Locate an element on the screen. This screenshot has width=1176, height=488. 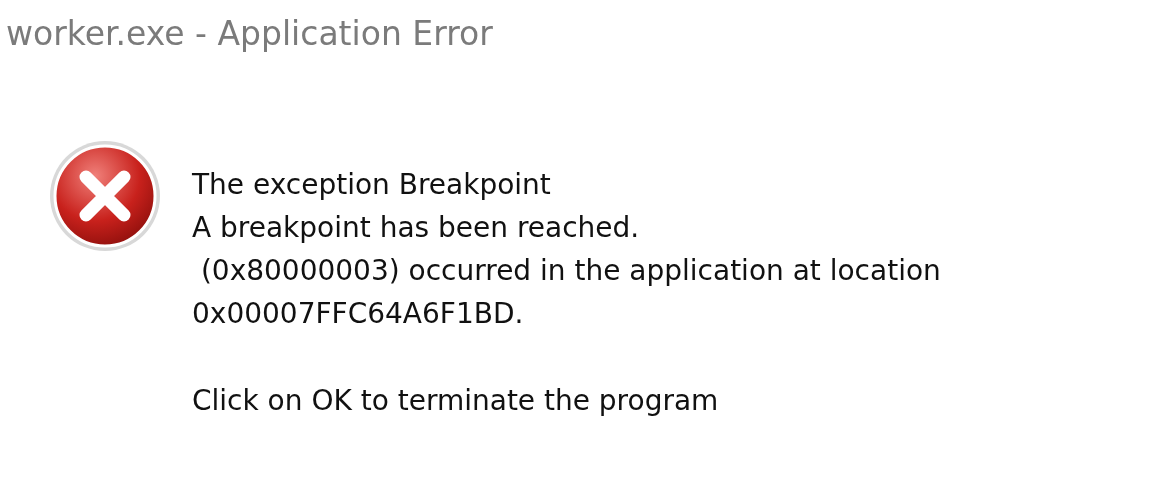
error-icon is located at coordinates (105, 196).